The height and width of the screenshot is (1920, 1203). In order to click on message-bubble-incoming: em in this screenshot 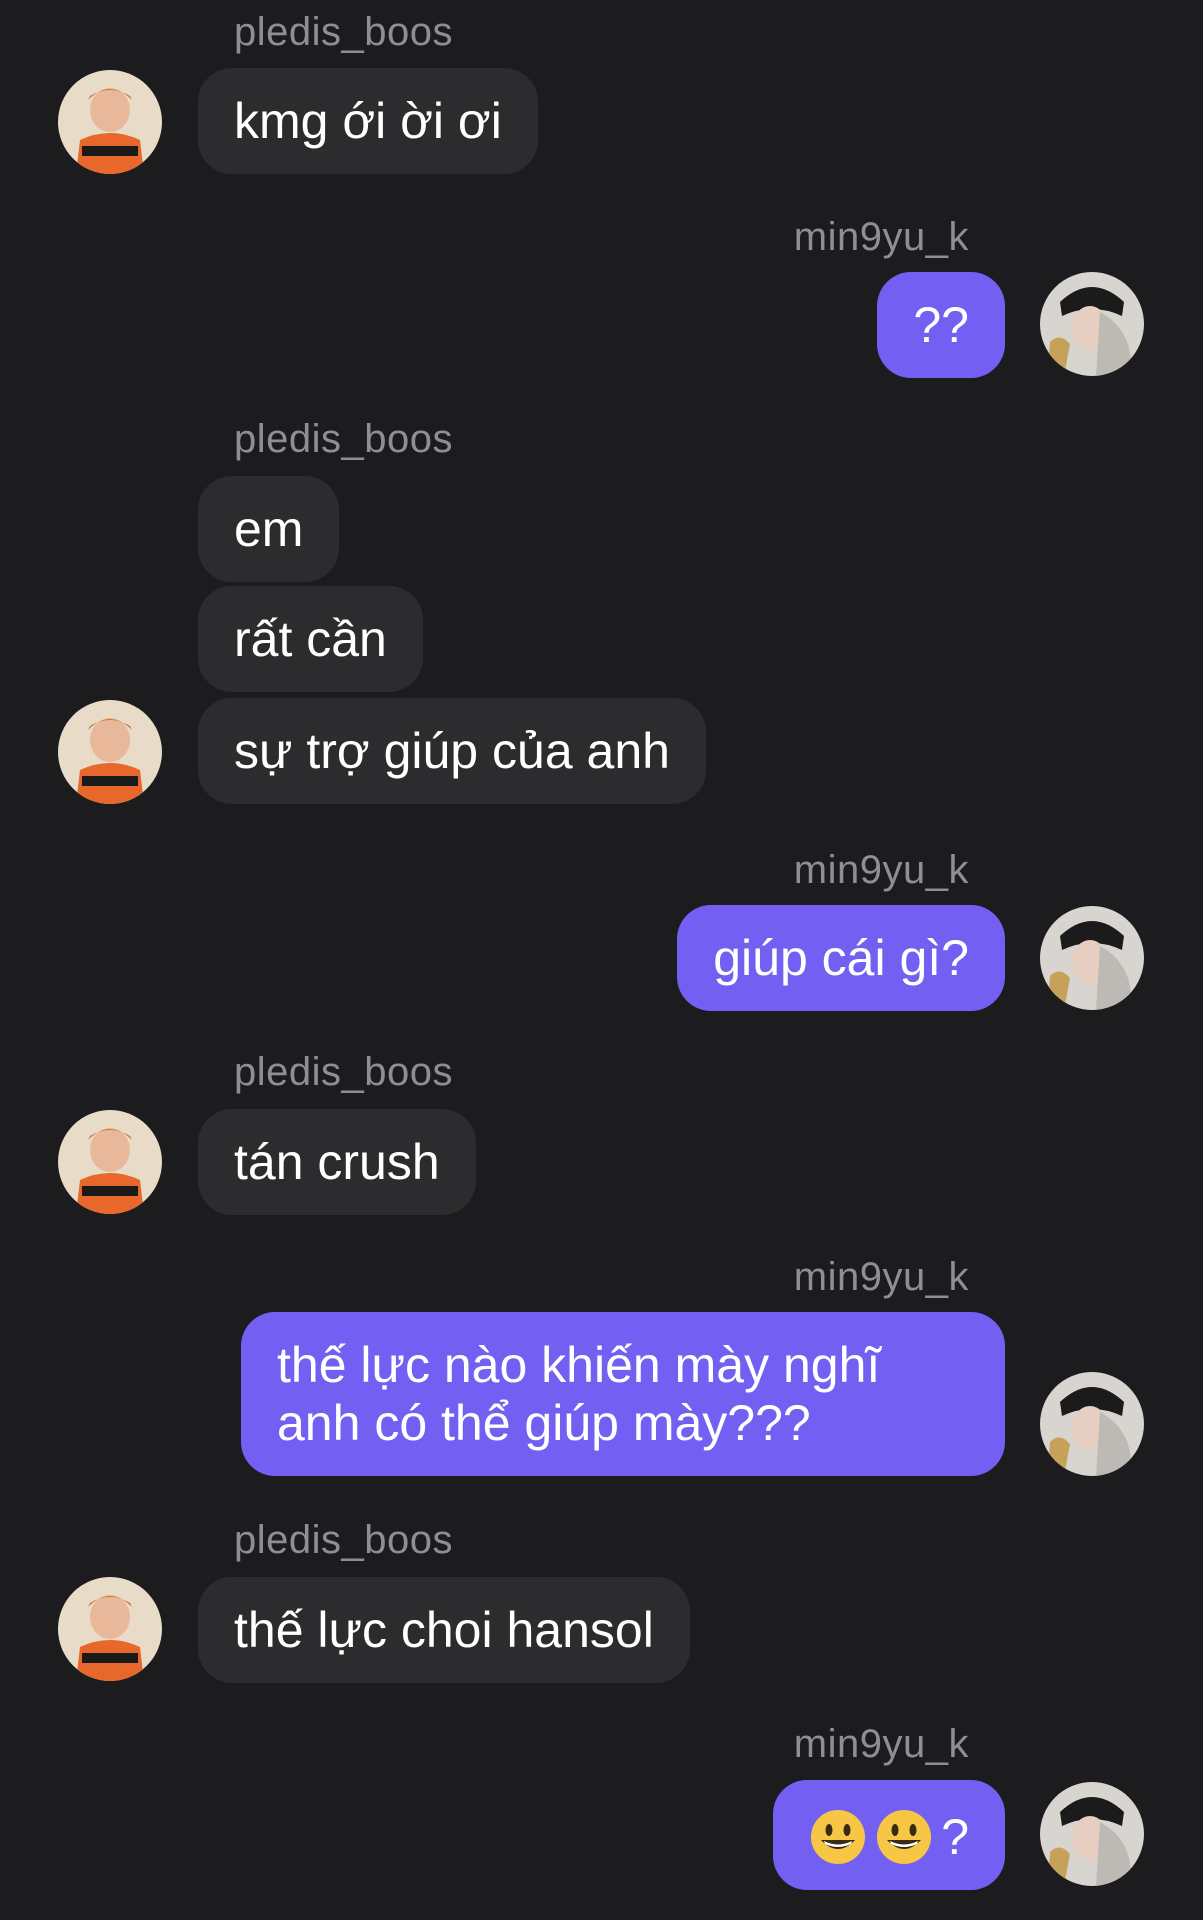, I will do `click(269, 529)`.